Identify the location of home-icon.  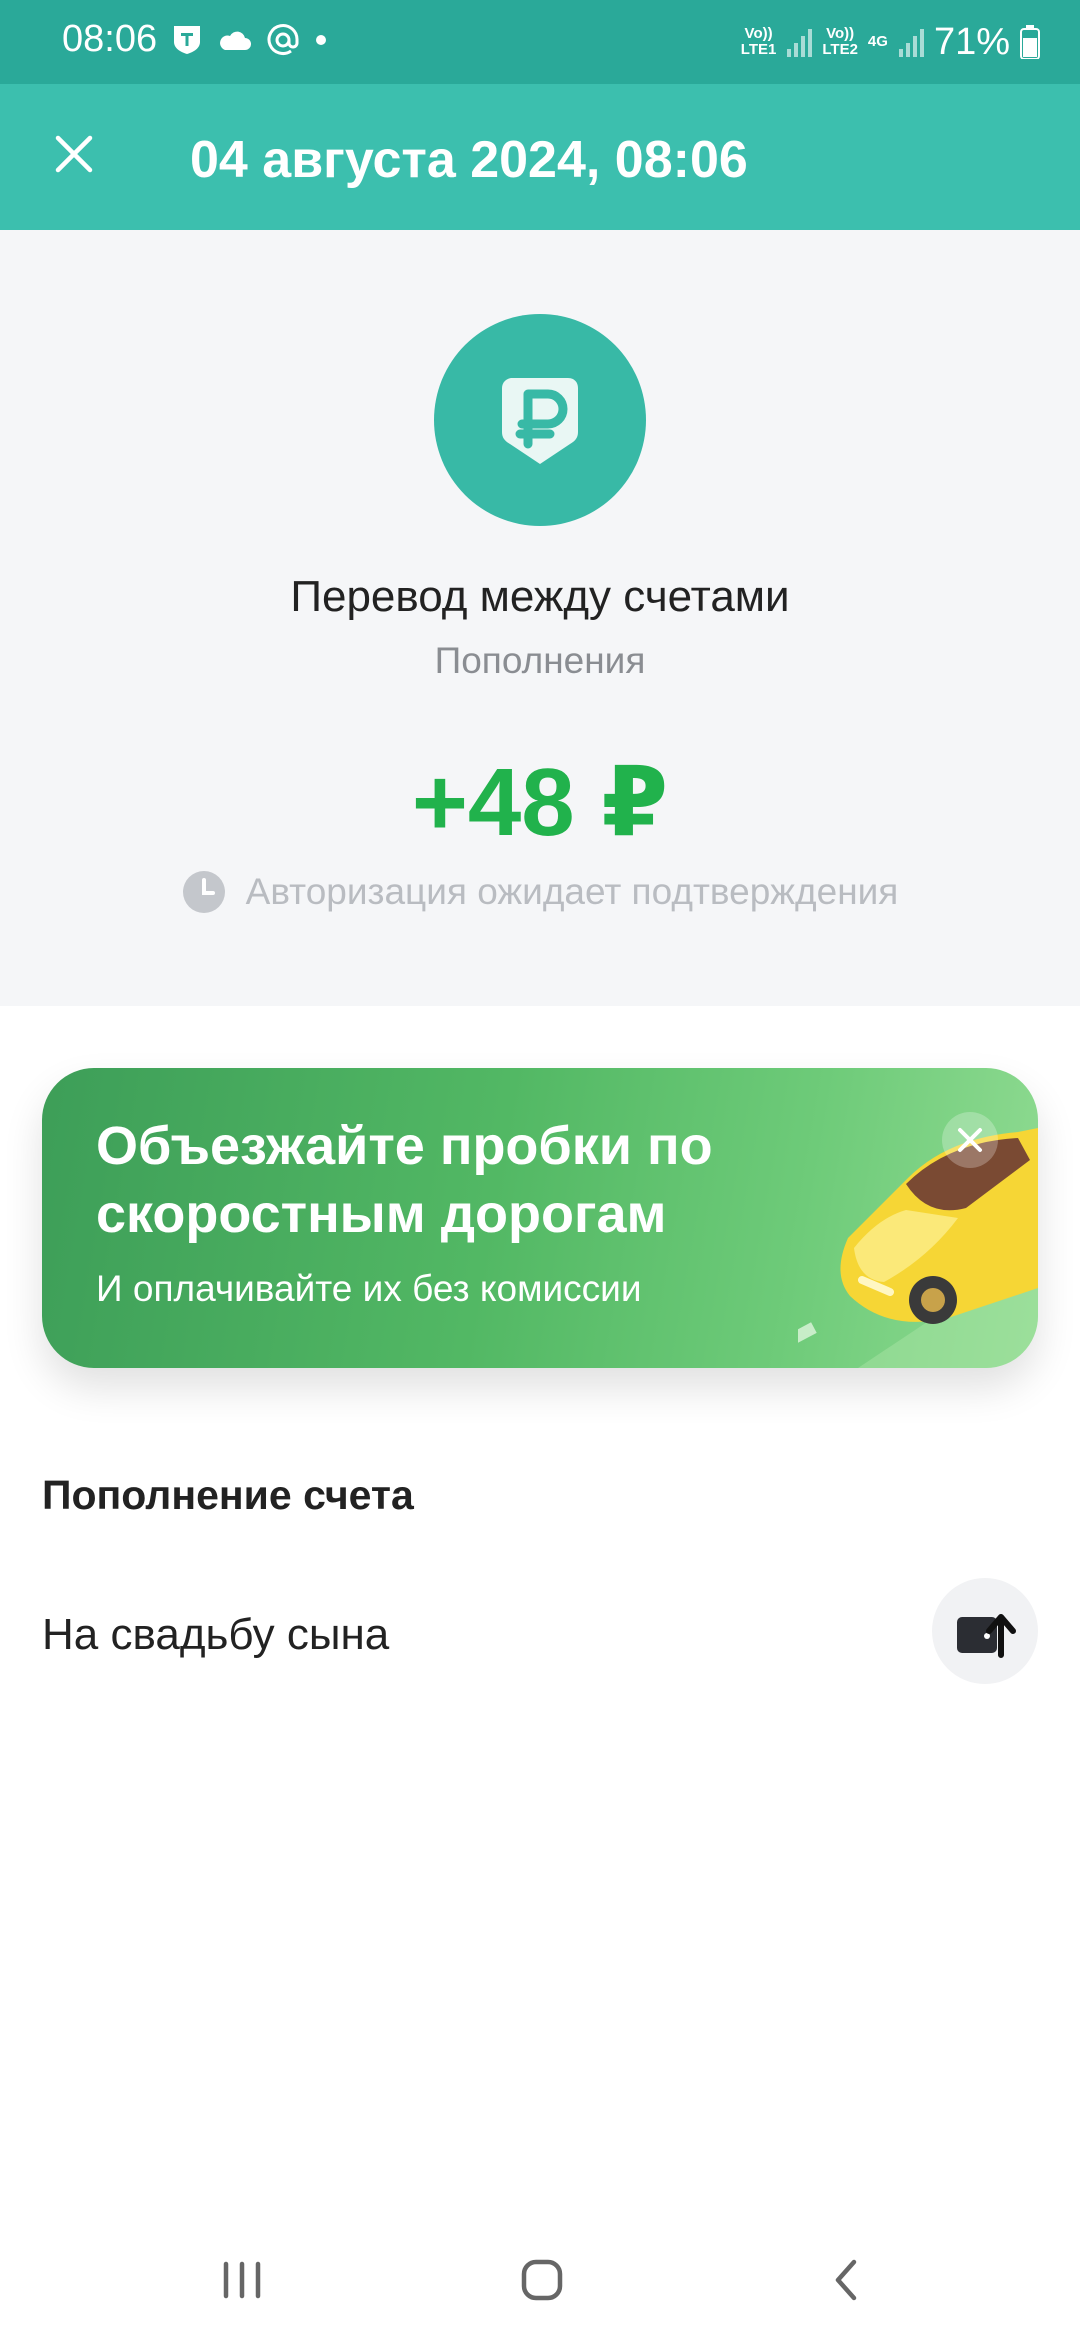
(542, 2280).